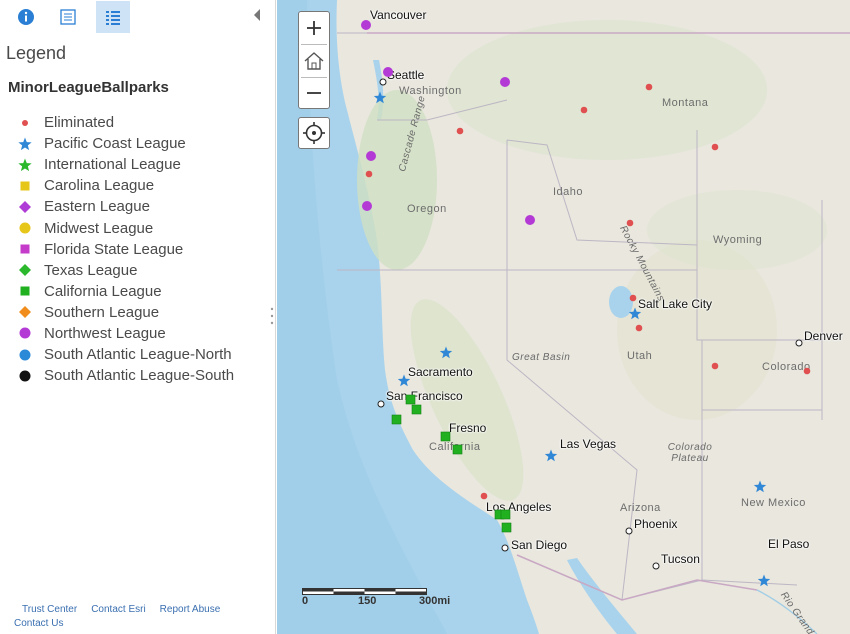  Describe the element at coordinates (468, 428) in the screenshot. I see `city-label: Fresno` at that location.